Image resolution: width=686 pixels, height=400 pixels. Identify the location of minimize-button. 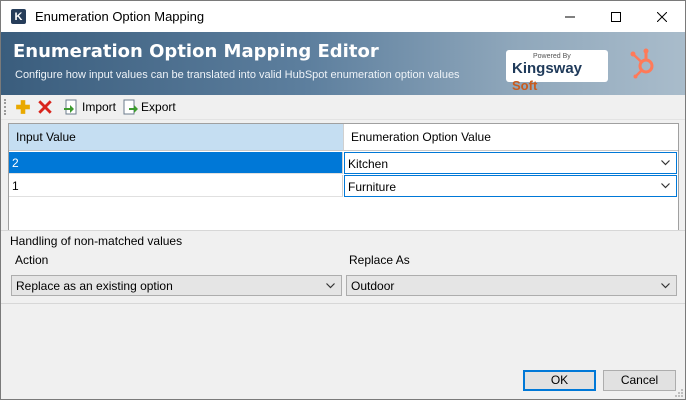
(570, 16).